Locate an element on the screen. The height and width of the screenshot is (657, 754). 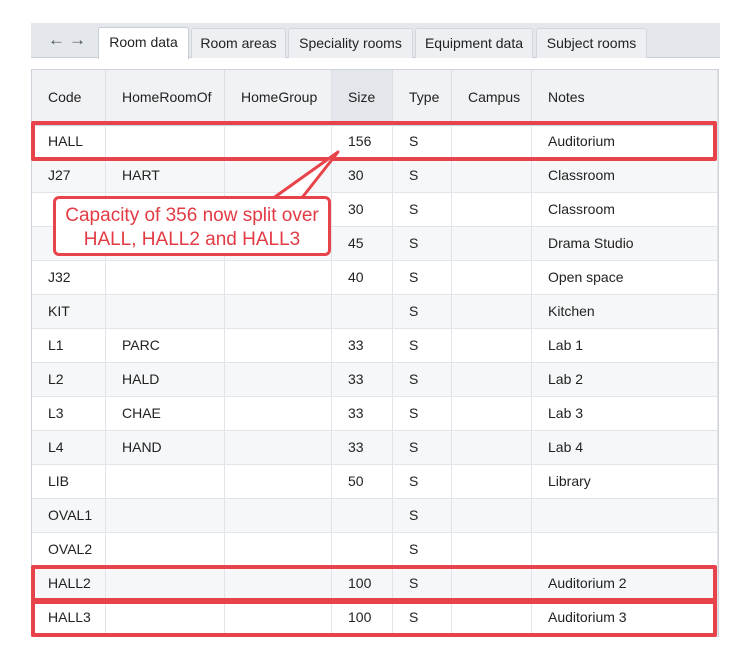
annotation-line-1: Capacity of 356 now split over is located at coordinates (192, 215).